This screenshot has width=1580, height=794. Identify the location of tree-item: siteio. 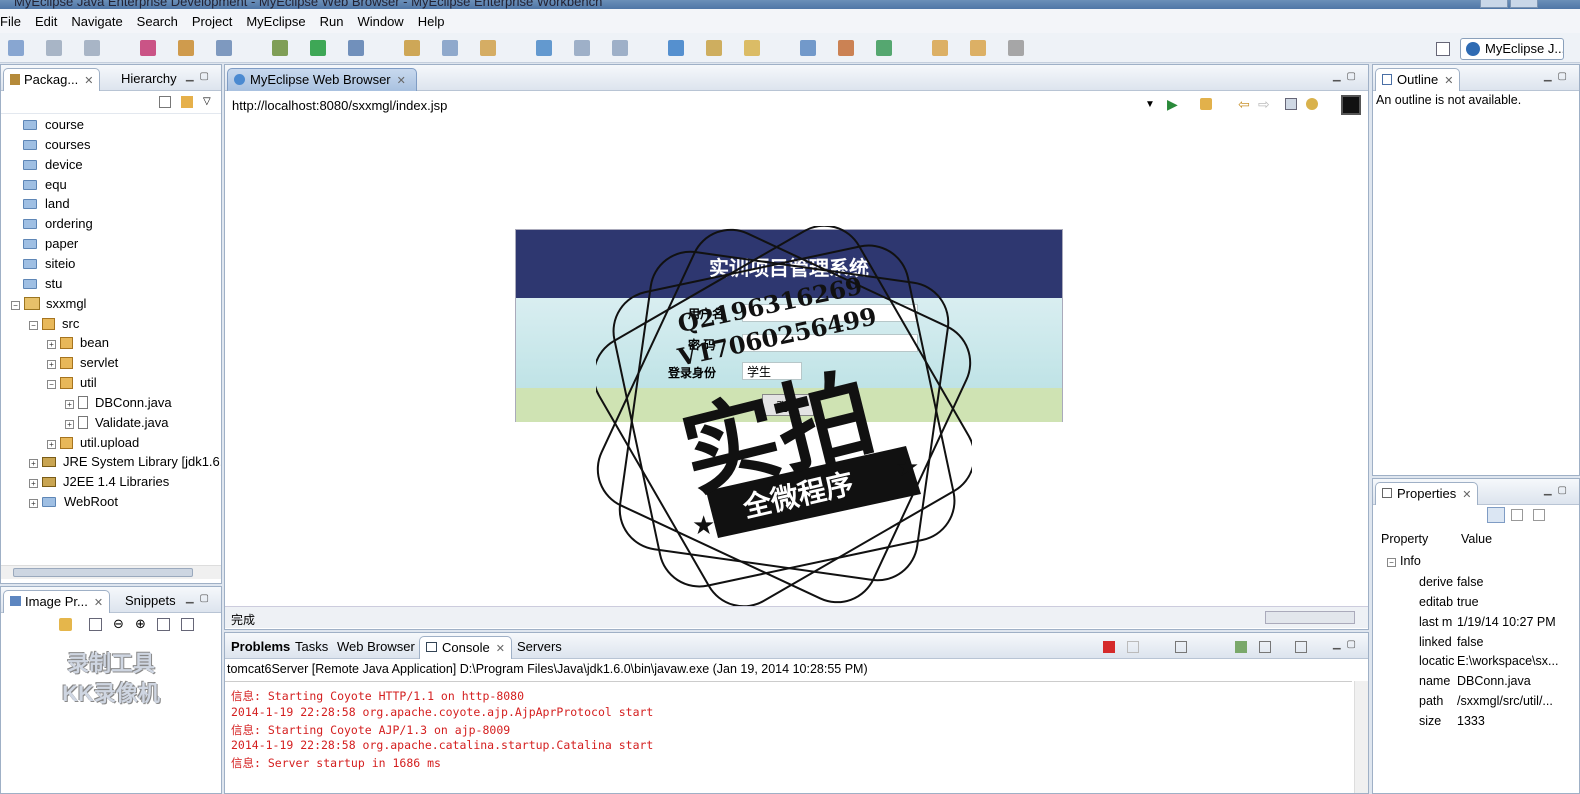
(49, 266).